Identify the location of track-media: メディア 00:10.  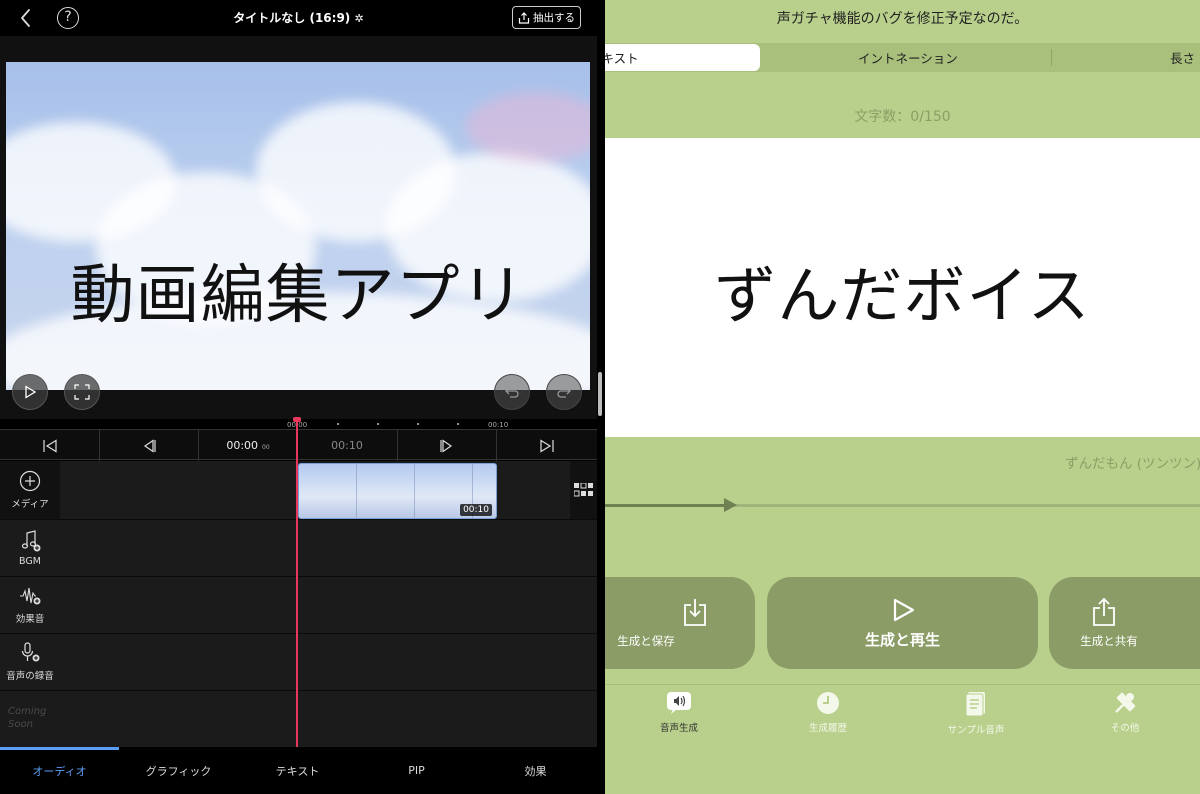
(298, 490).